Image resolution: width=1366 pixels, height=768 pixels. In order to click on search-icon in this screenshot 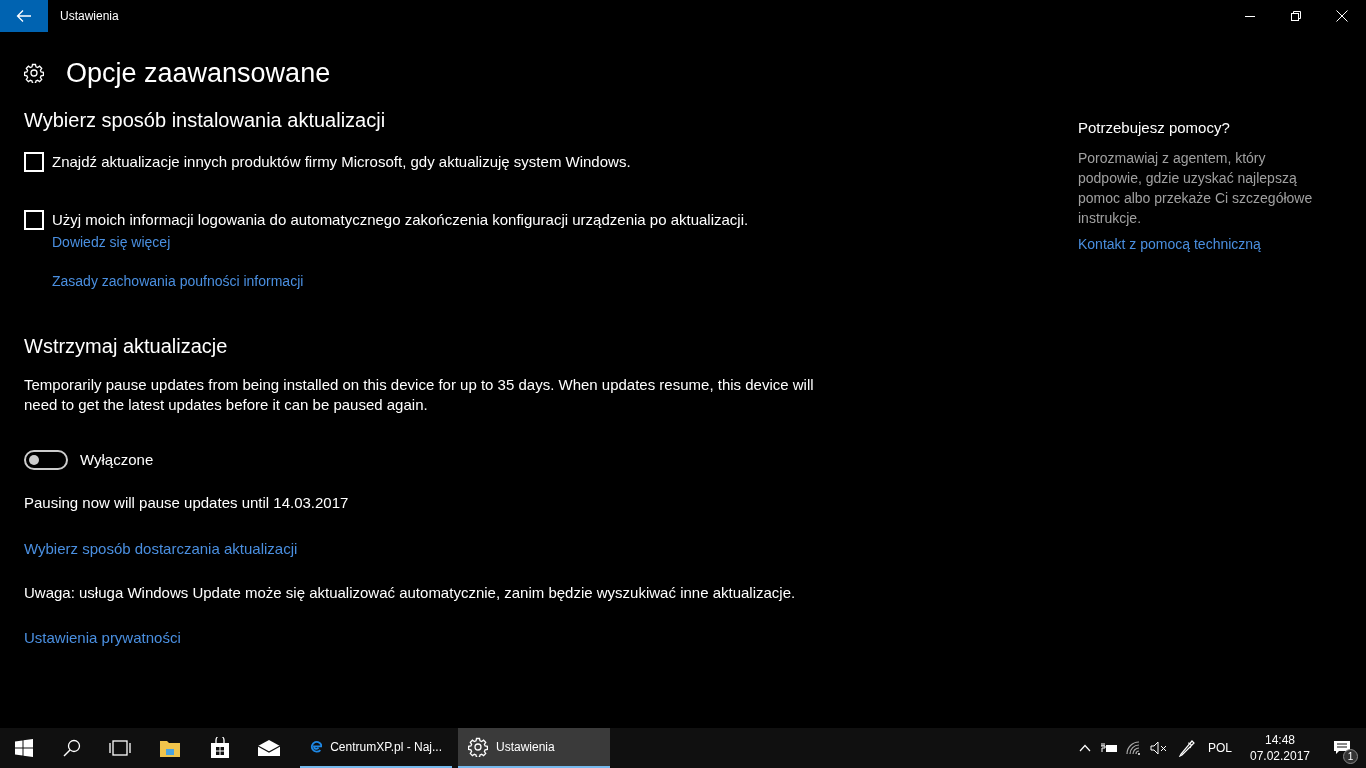, I will do `click(72, 748)`.